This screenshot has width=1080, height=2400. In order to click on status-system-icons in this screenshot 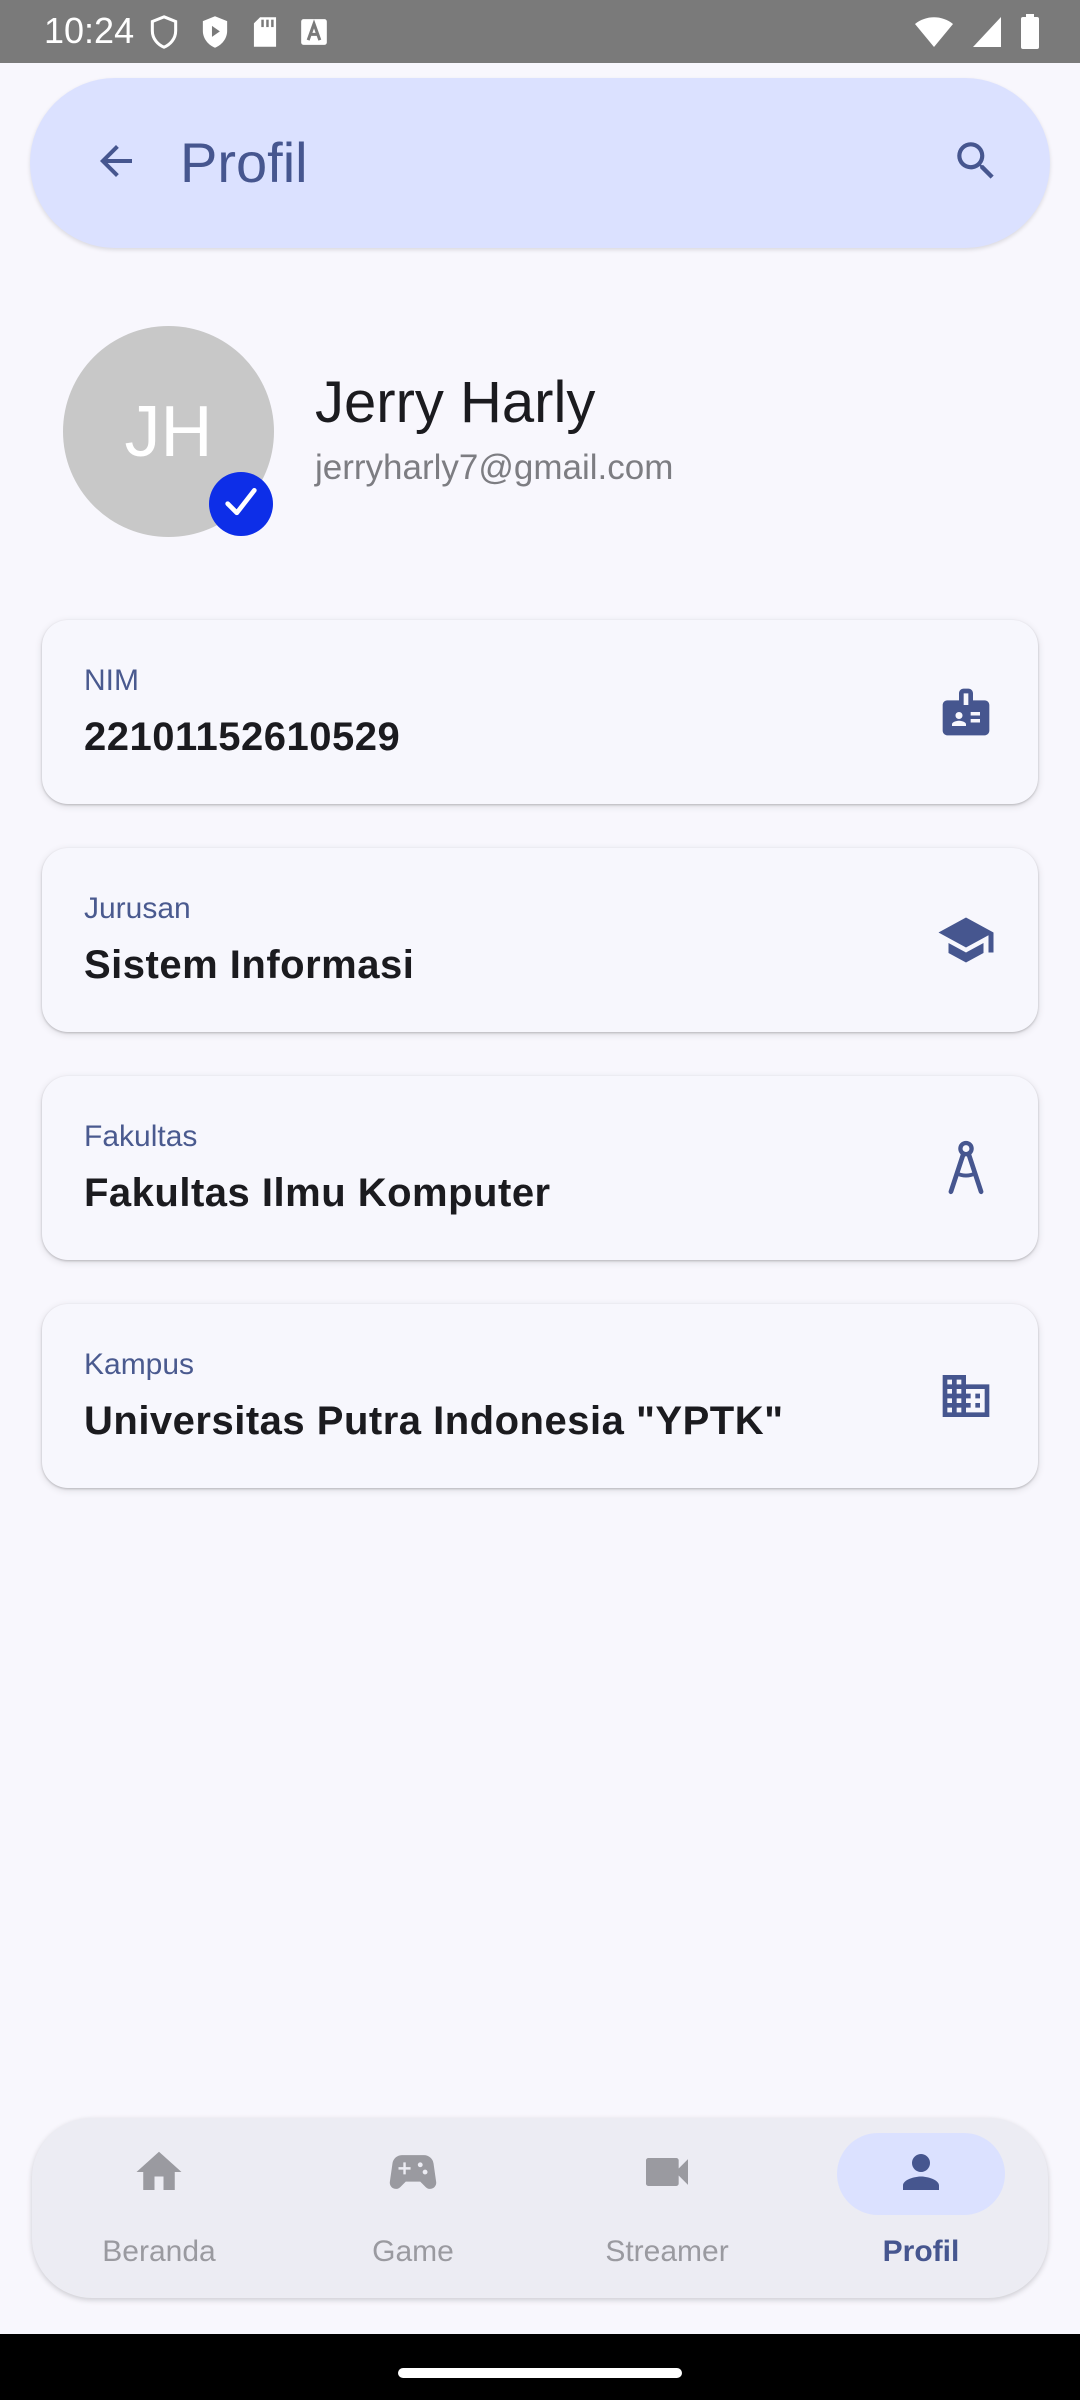, I will do `click(977, 32)`.